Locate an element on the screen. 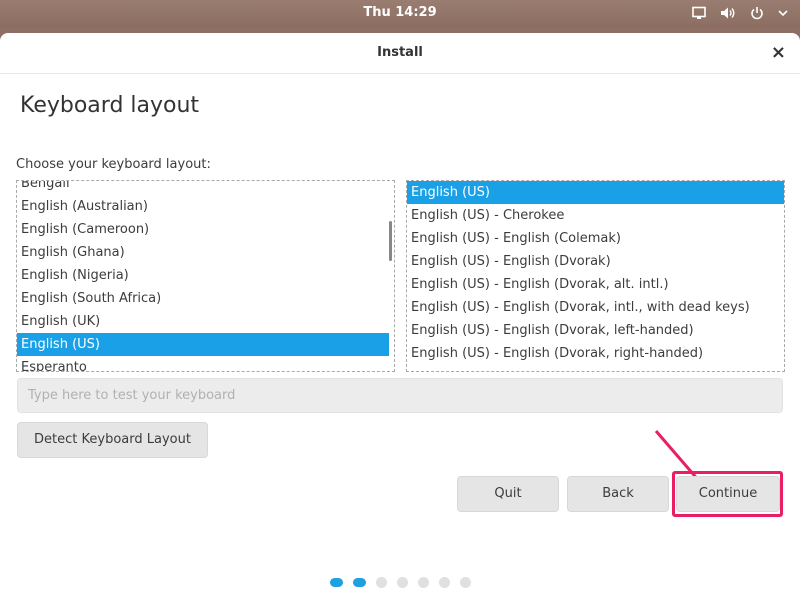  top-bar: Thu 14:29 is located at coordinates (400, 14).